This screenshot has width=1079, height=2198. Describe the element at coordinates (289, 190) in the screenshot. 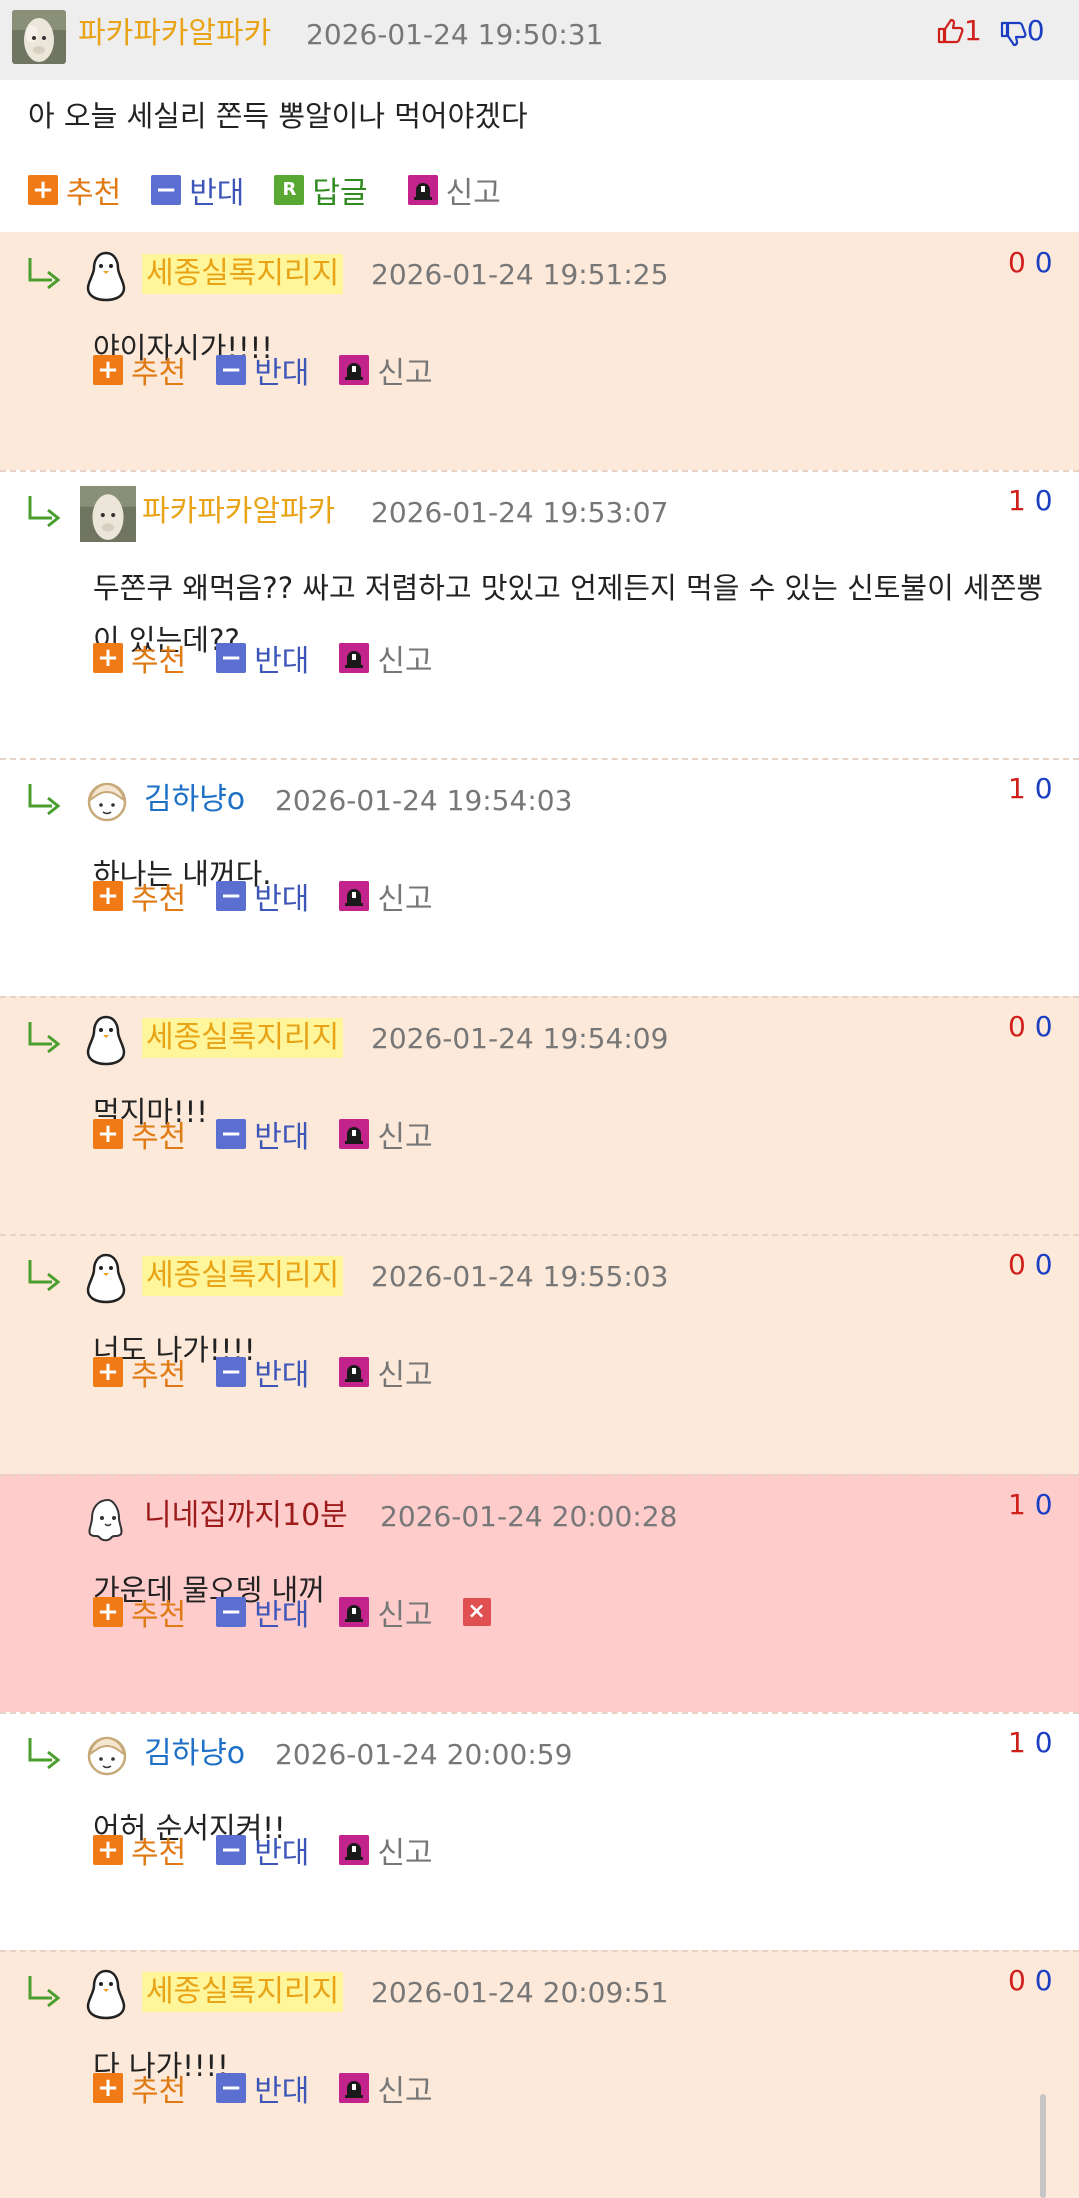

I see `reply-icon: R` at that location.